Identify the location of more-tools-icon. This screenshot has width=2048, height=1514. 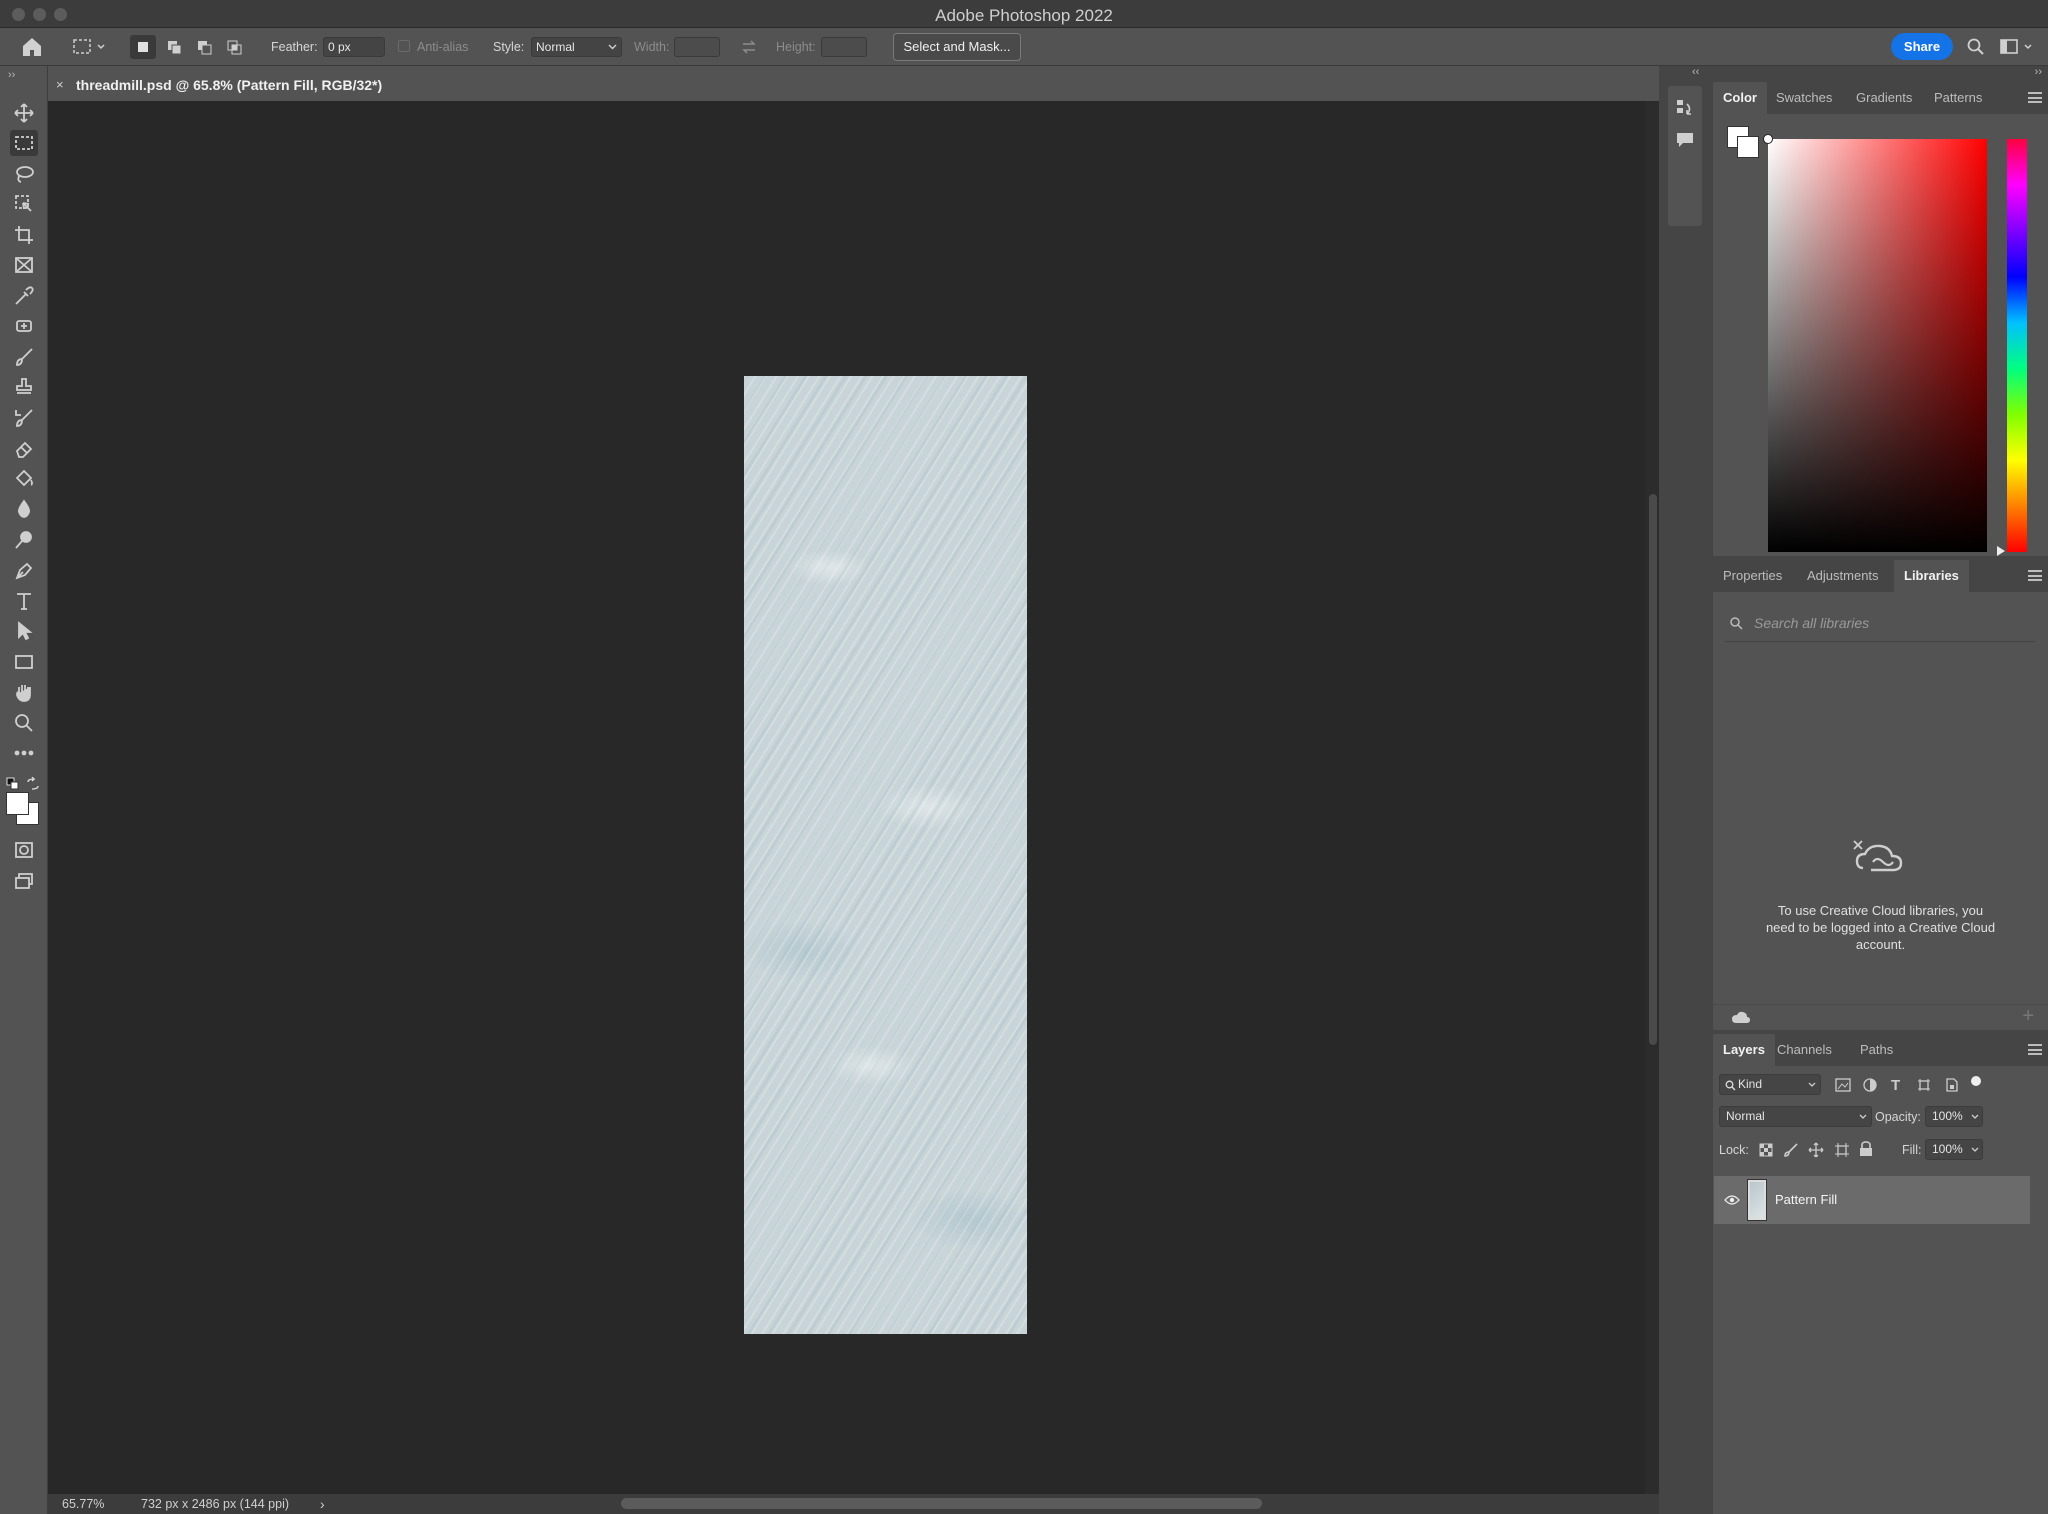
(24, 753).